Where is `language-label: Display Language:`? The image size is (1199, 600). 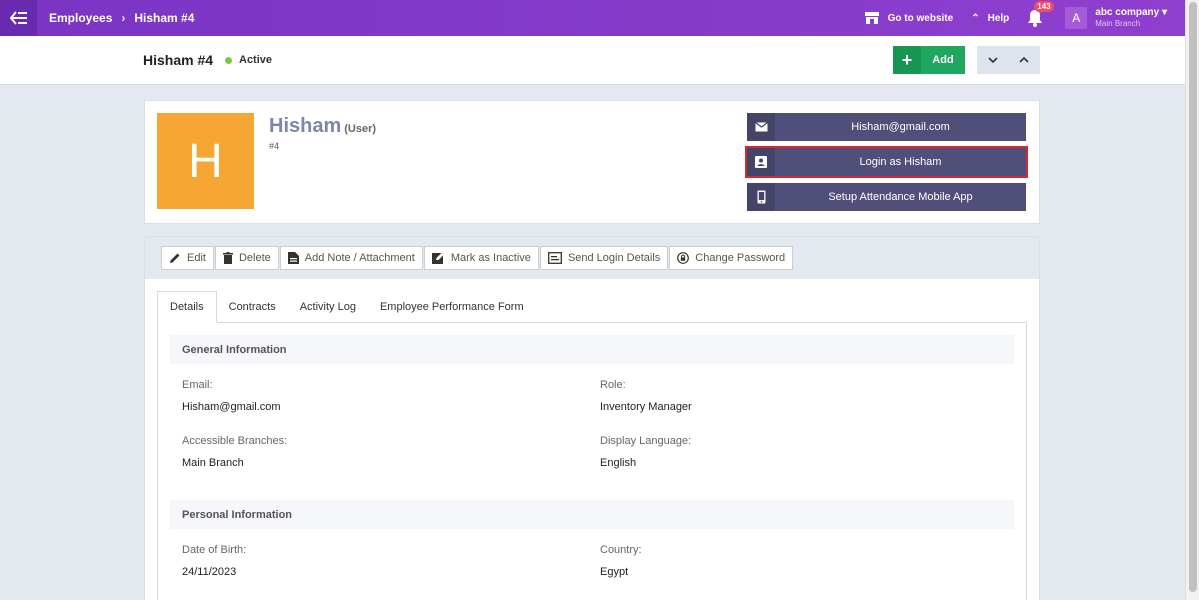 language-label: Display Language: is located at coordinates (646, 441).